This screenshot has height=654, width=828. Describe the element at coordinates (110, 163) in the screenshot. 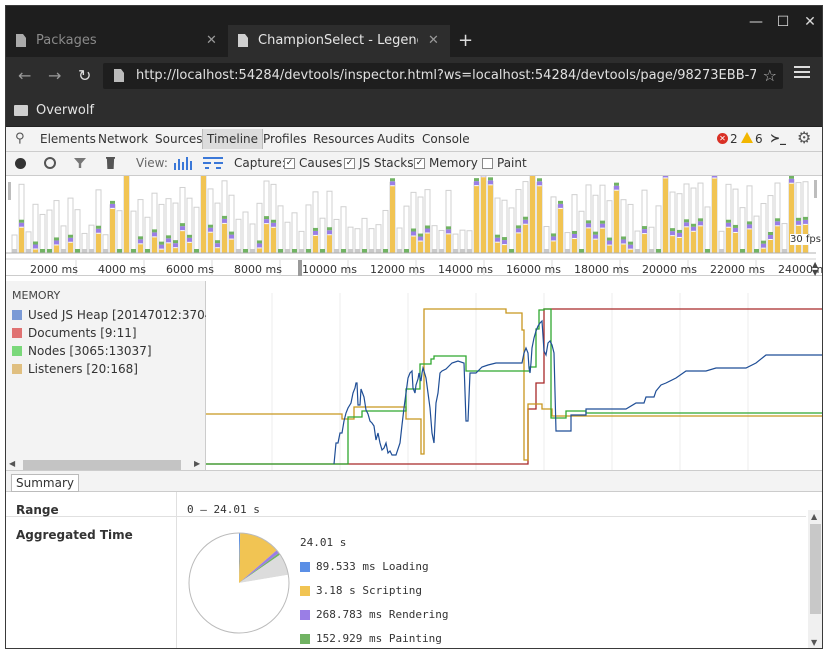

I see `trash-icon` at that location.